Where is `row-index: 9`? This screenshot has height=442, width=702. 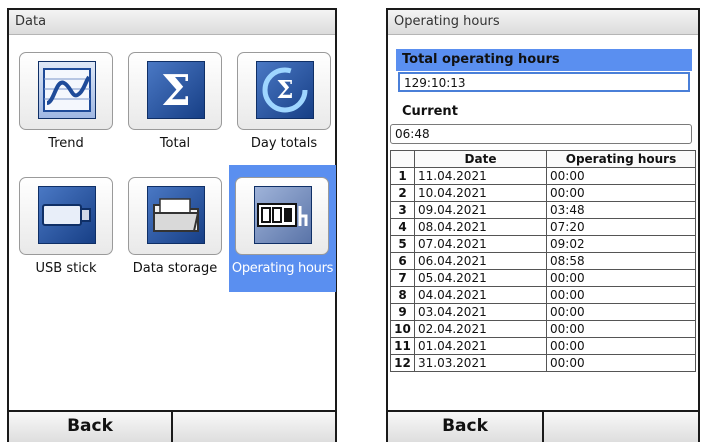
row-index: 9 is located at coordinates (402, 312).